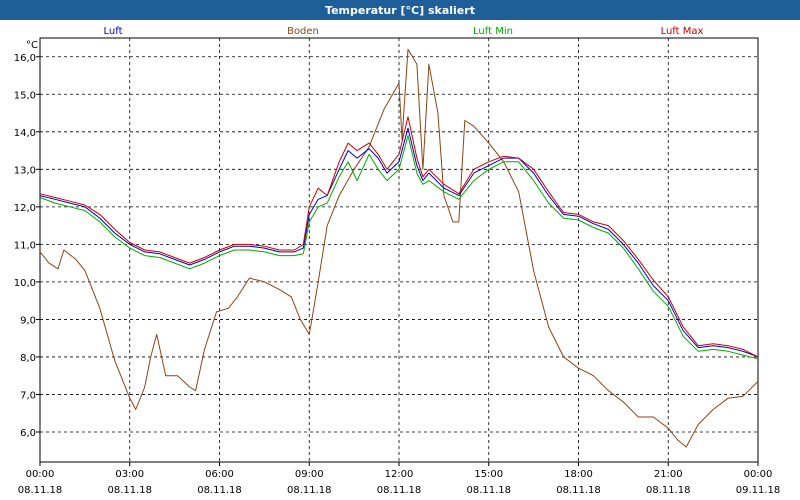  I want to click on y-tick-label: 6,0, so click(28, 433).